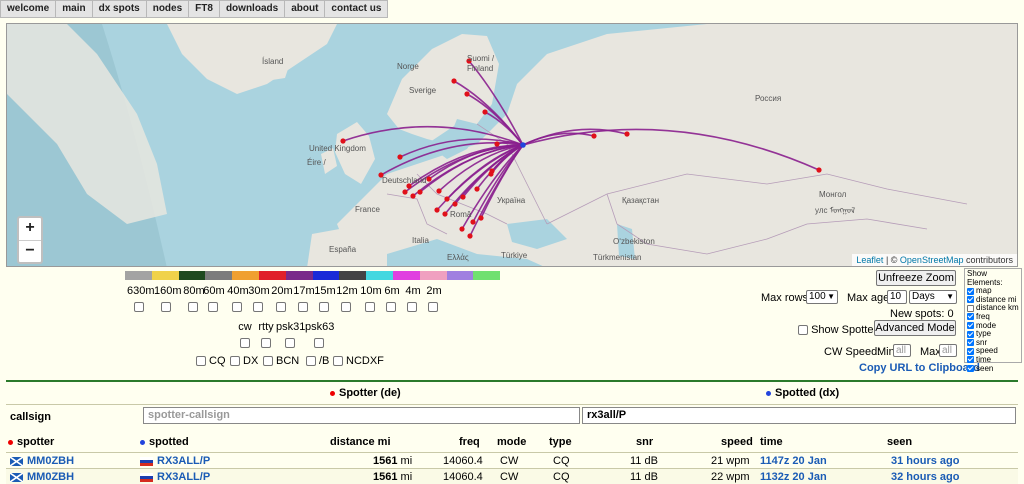 The width and height of the screenshot is (1024, 484). I want to click on col-speed: speed, so click(737, 442).